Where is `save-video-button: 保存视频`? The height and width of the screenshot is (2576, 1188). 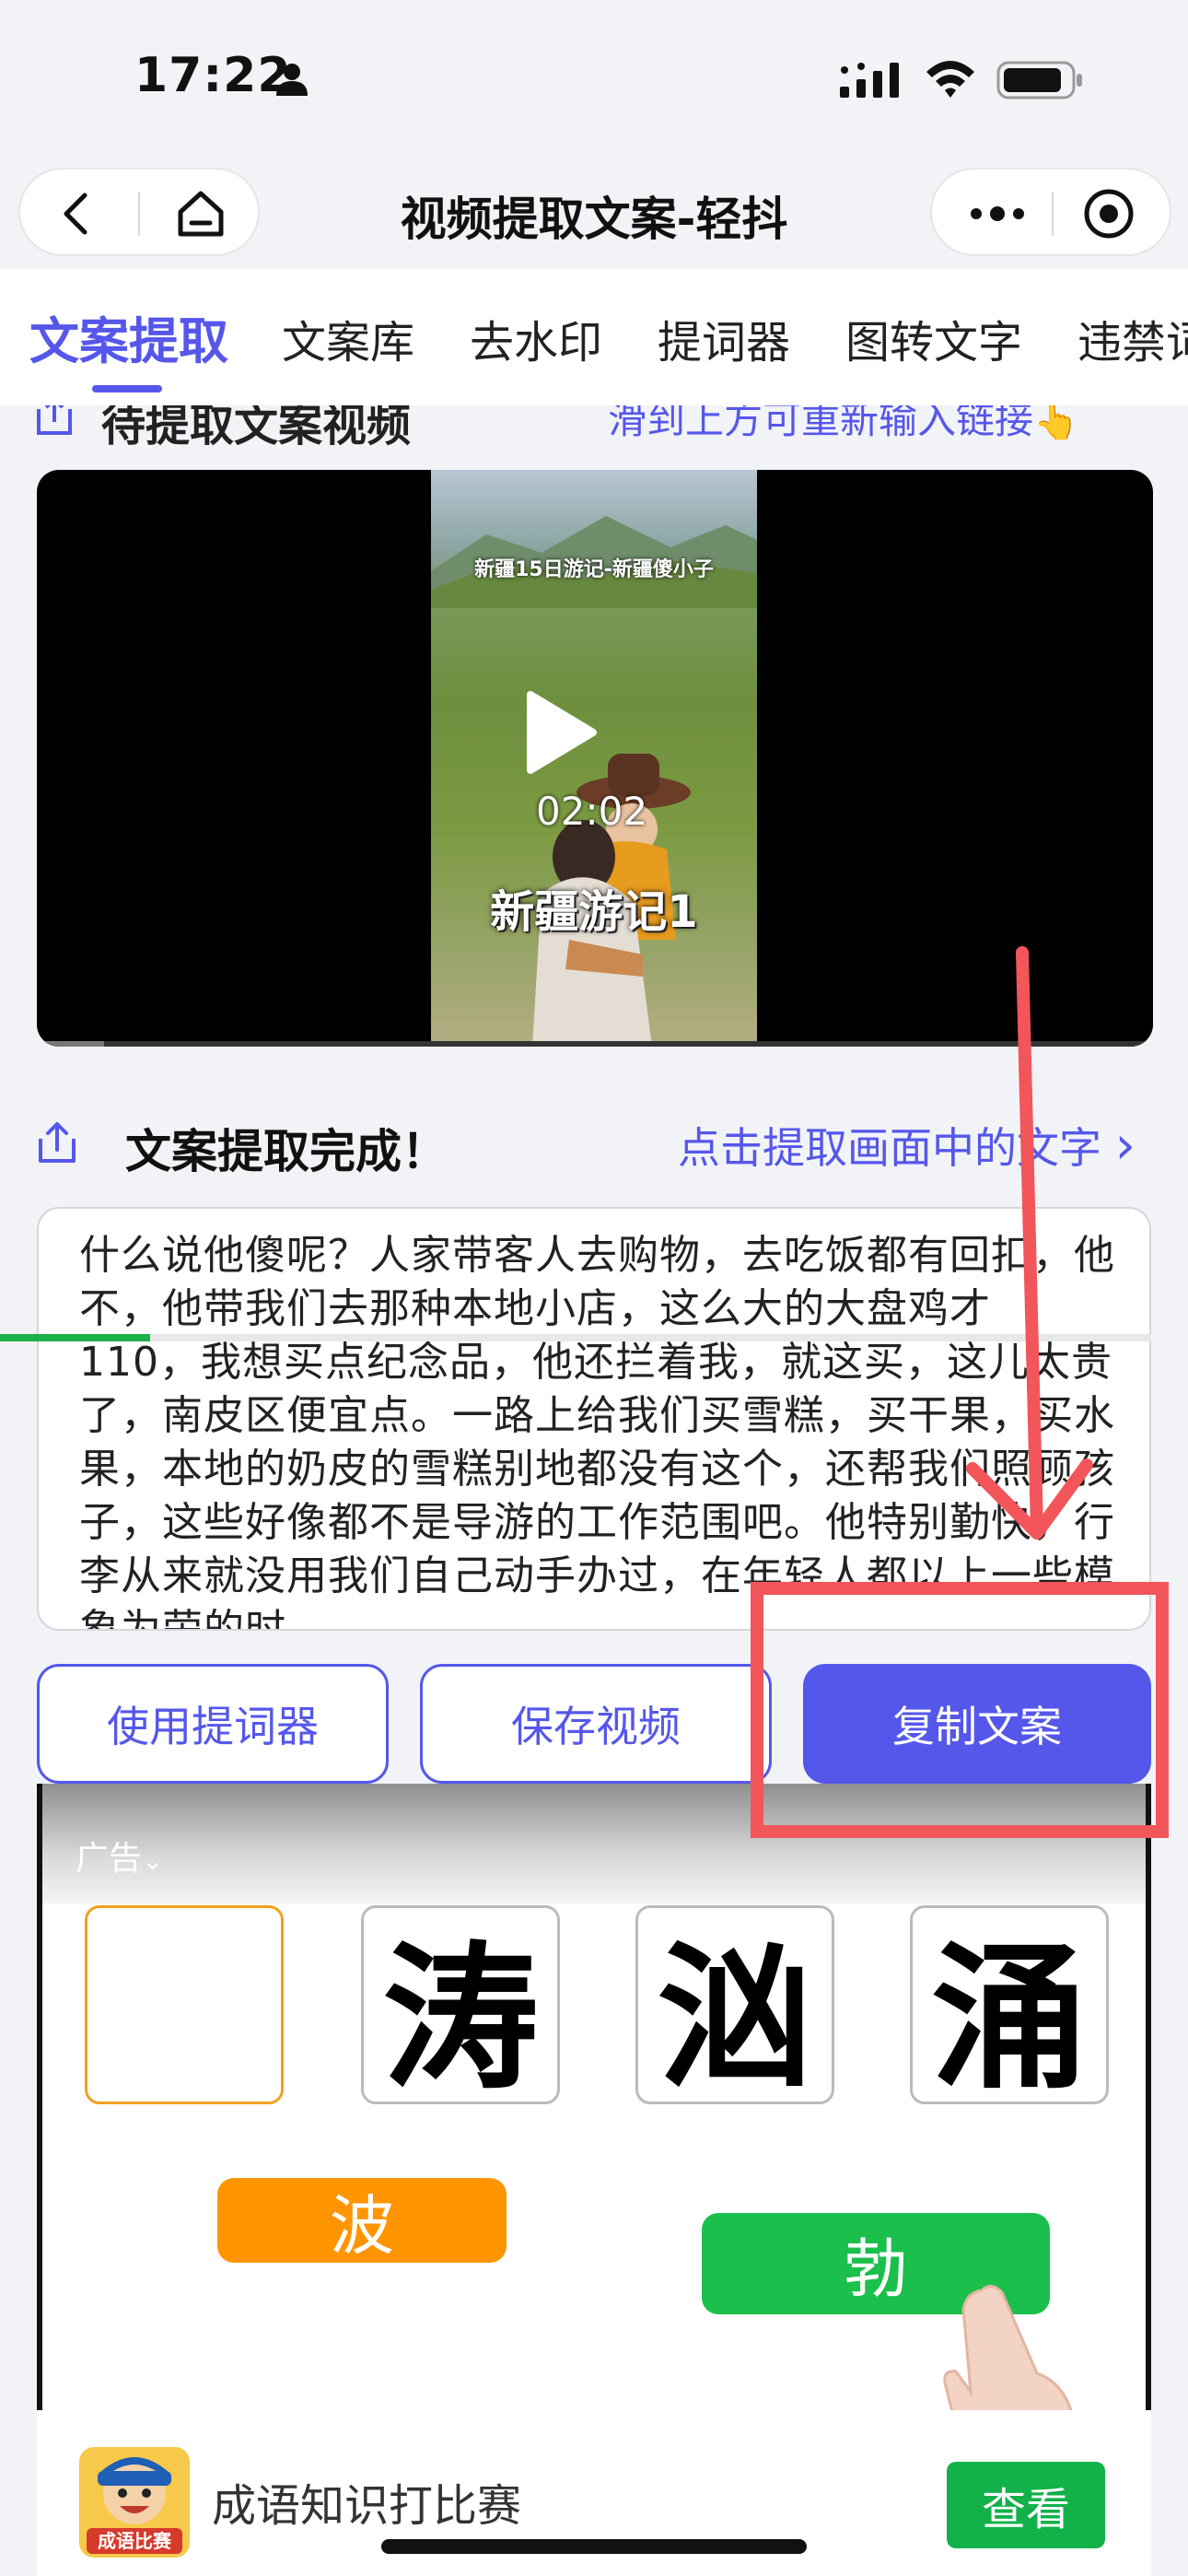
save-video-button: 保存视频 is located at coordinates (596, 1724).